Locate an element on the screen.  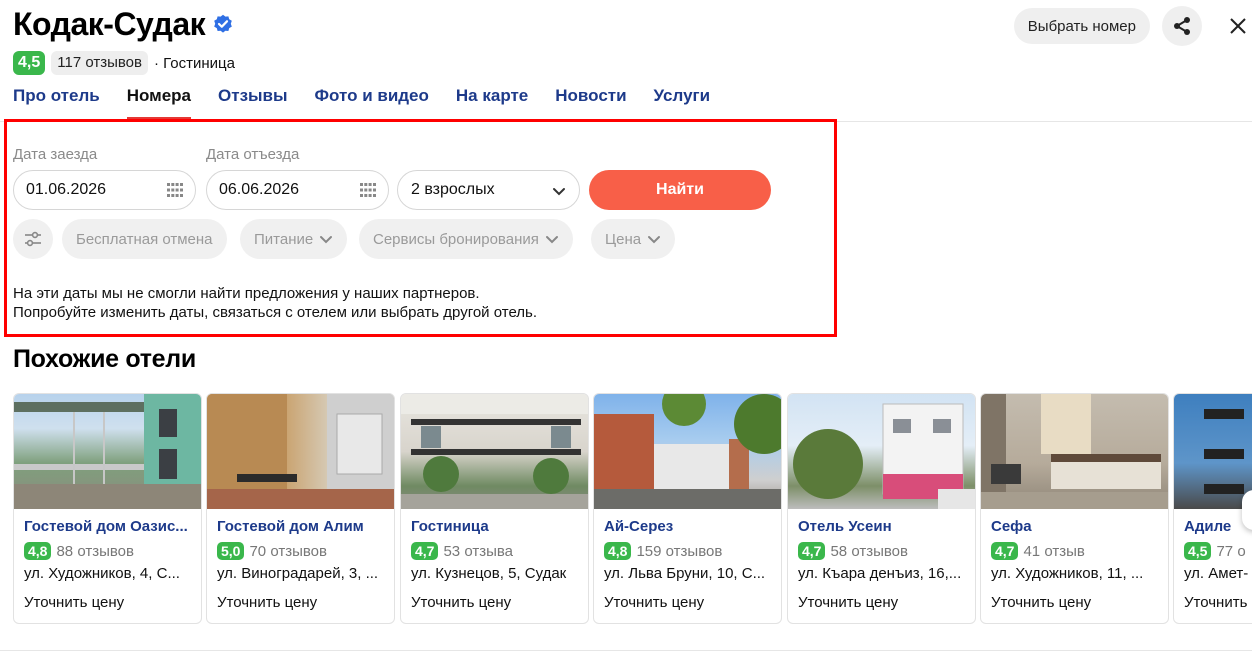
top-actions: Выбрать номер is located at coordinates (1132, 26).